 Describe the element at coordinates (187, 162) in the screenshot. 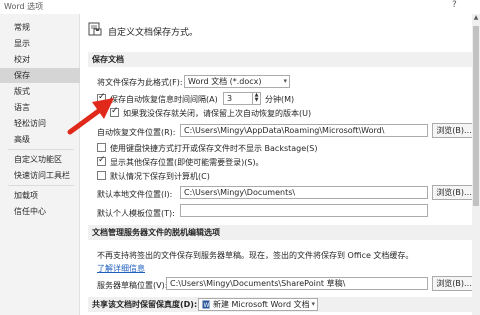

I see `show-more-places-label: 显示其他保存位置(即使可能需要登录)(S)。` at that location.